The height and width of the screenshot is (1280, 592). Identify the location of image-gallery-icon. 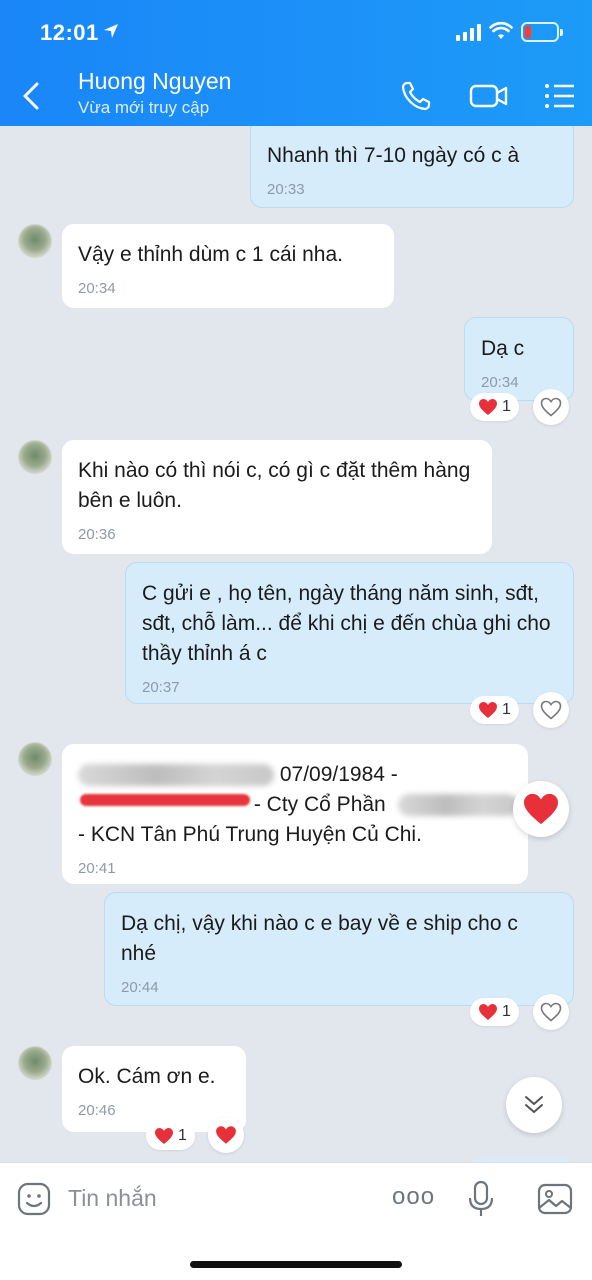
(555, 1199).